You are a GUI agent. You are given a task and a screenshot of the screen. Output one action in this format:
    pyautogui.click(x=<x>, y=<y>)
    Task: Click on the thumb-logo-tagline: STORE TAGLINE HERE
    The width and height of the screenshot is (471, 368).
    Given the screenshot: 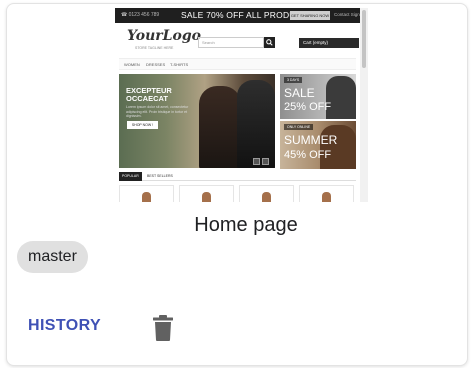 What is the action you would take?
    pyautogui.click(x=154, y=48)
    